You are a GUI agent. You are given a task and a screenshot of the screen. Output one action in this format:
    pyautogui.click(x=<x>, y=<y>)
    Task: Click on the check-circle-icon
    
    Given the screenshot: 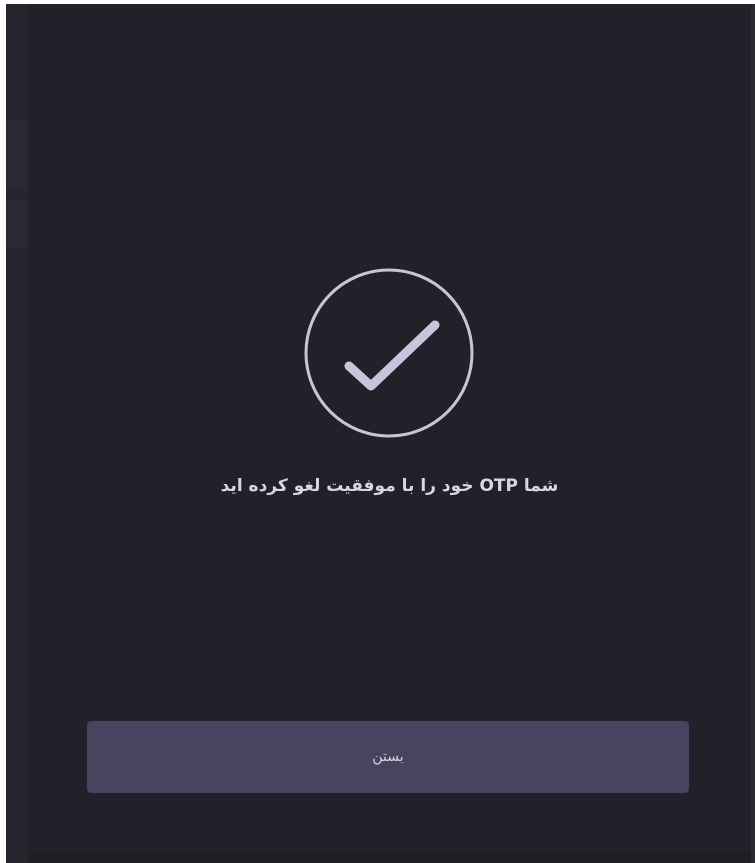 What is the action you would take?
    pyautogui.click(x=389, y=353)
    